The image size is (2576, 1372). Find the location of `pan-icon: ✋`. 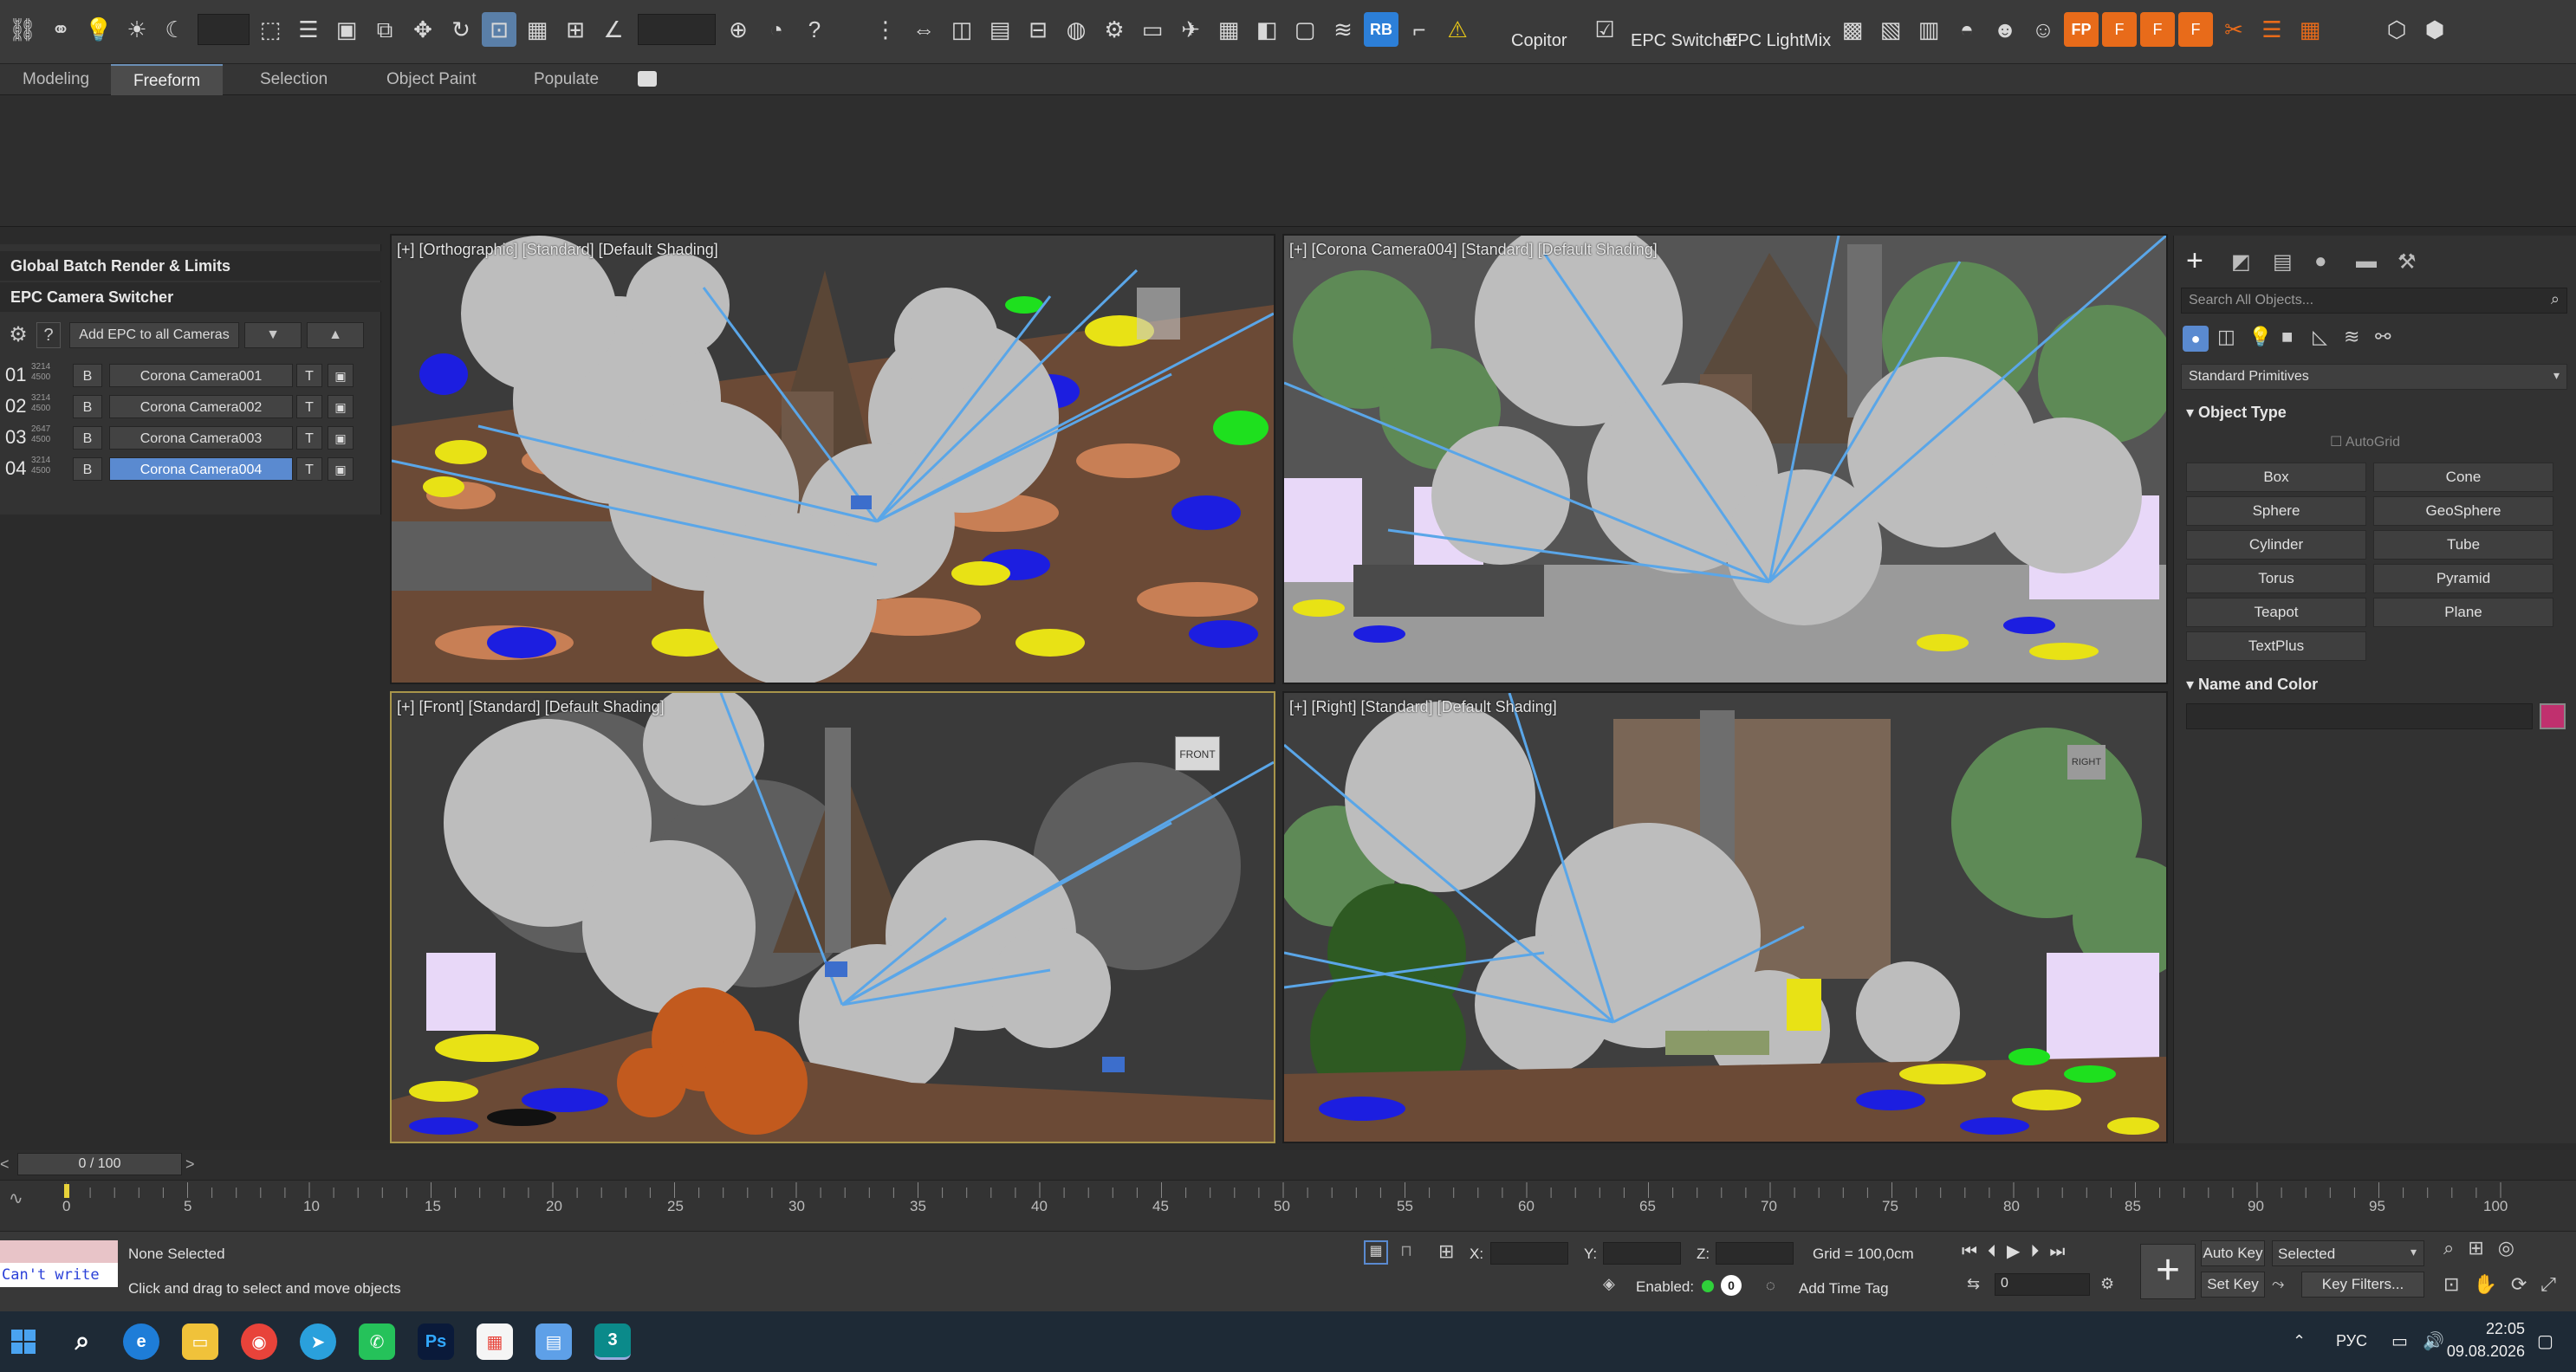

pan-icon: ✋ is located at coordinates (2492, 1284).